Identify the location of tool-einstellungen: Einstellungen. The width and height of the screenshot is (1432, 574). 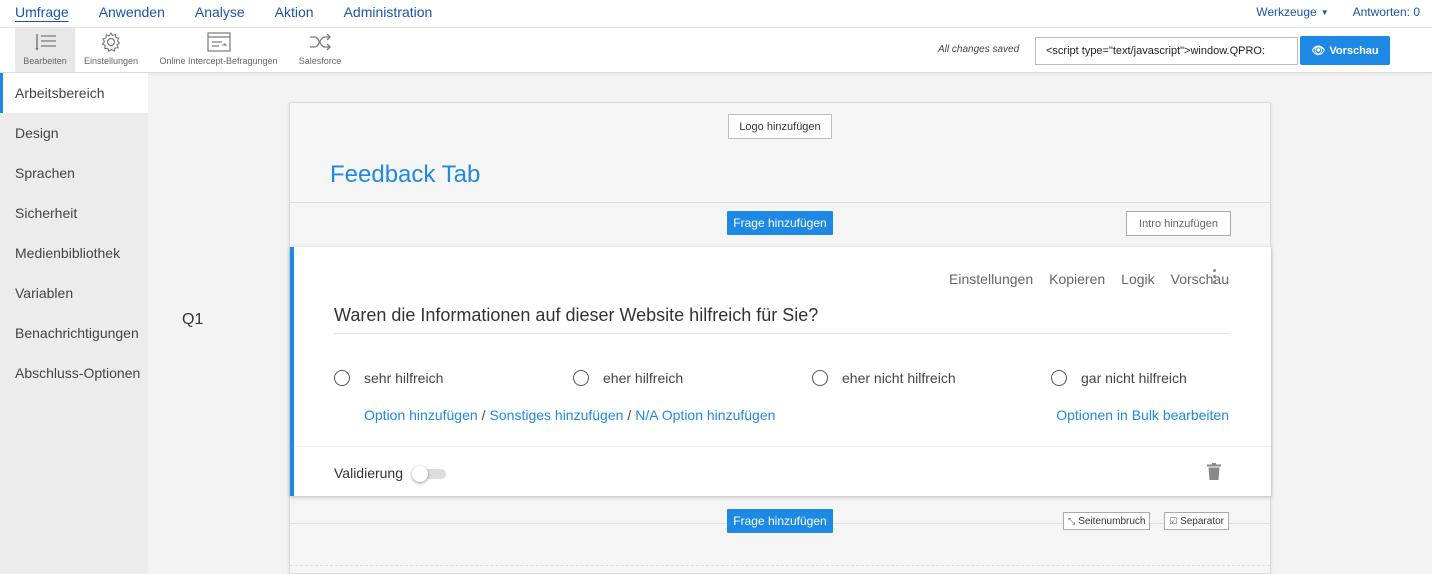
(111, 50).